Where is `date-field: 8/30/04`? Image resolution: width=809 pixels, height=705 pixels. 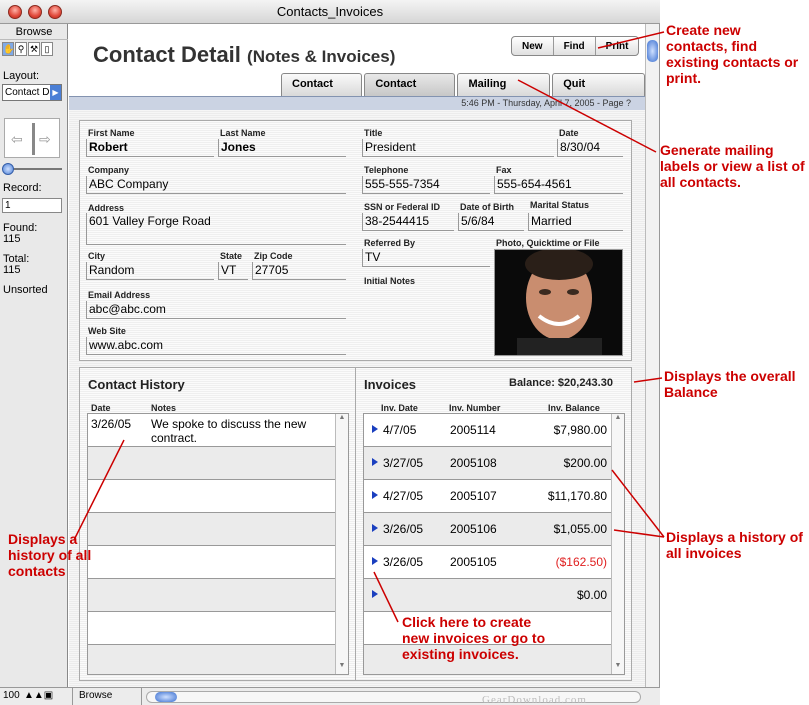 date-field: 8/30/04 is located at coordinates (590, 148).